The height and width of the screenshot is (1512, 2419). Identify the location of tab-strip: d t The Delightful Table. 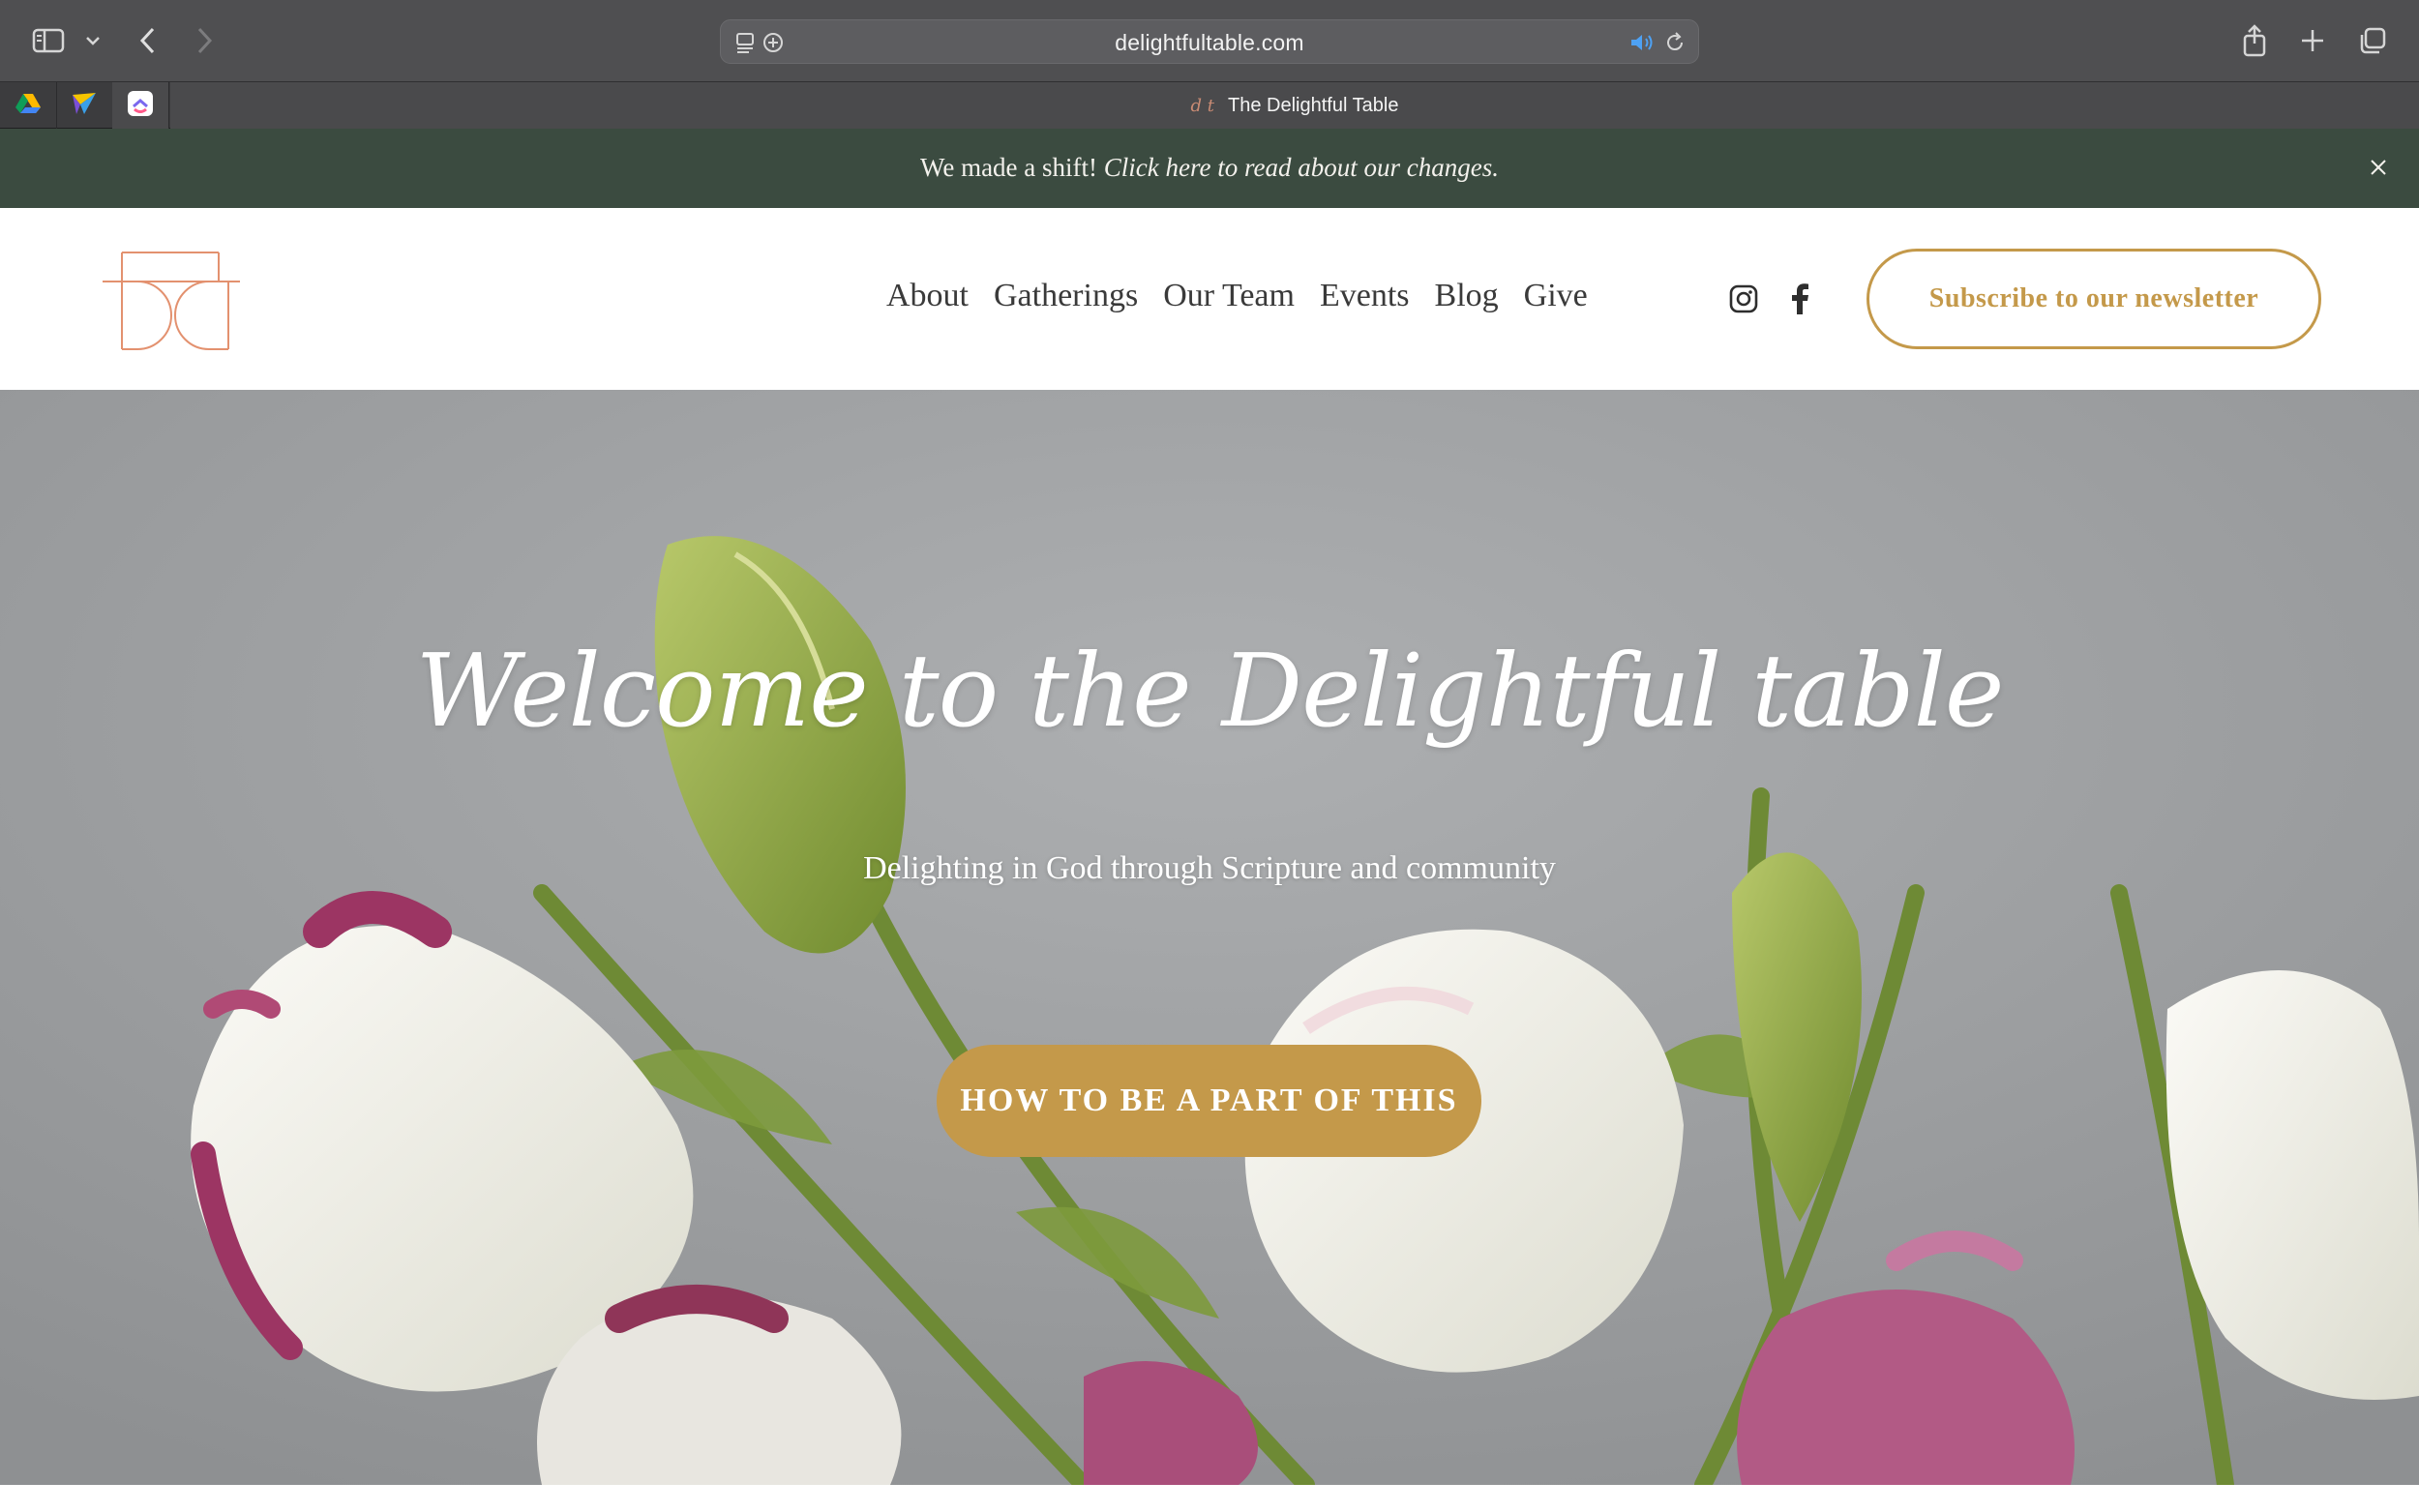
(1209, 105).